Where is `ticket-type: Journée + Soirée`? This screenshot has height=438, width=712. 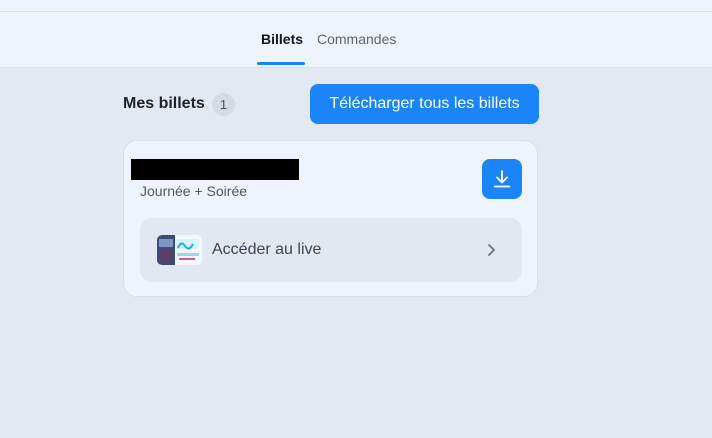 ticket-type: Journée + Soirée is located at coordinates (194, 191).